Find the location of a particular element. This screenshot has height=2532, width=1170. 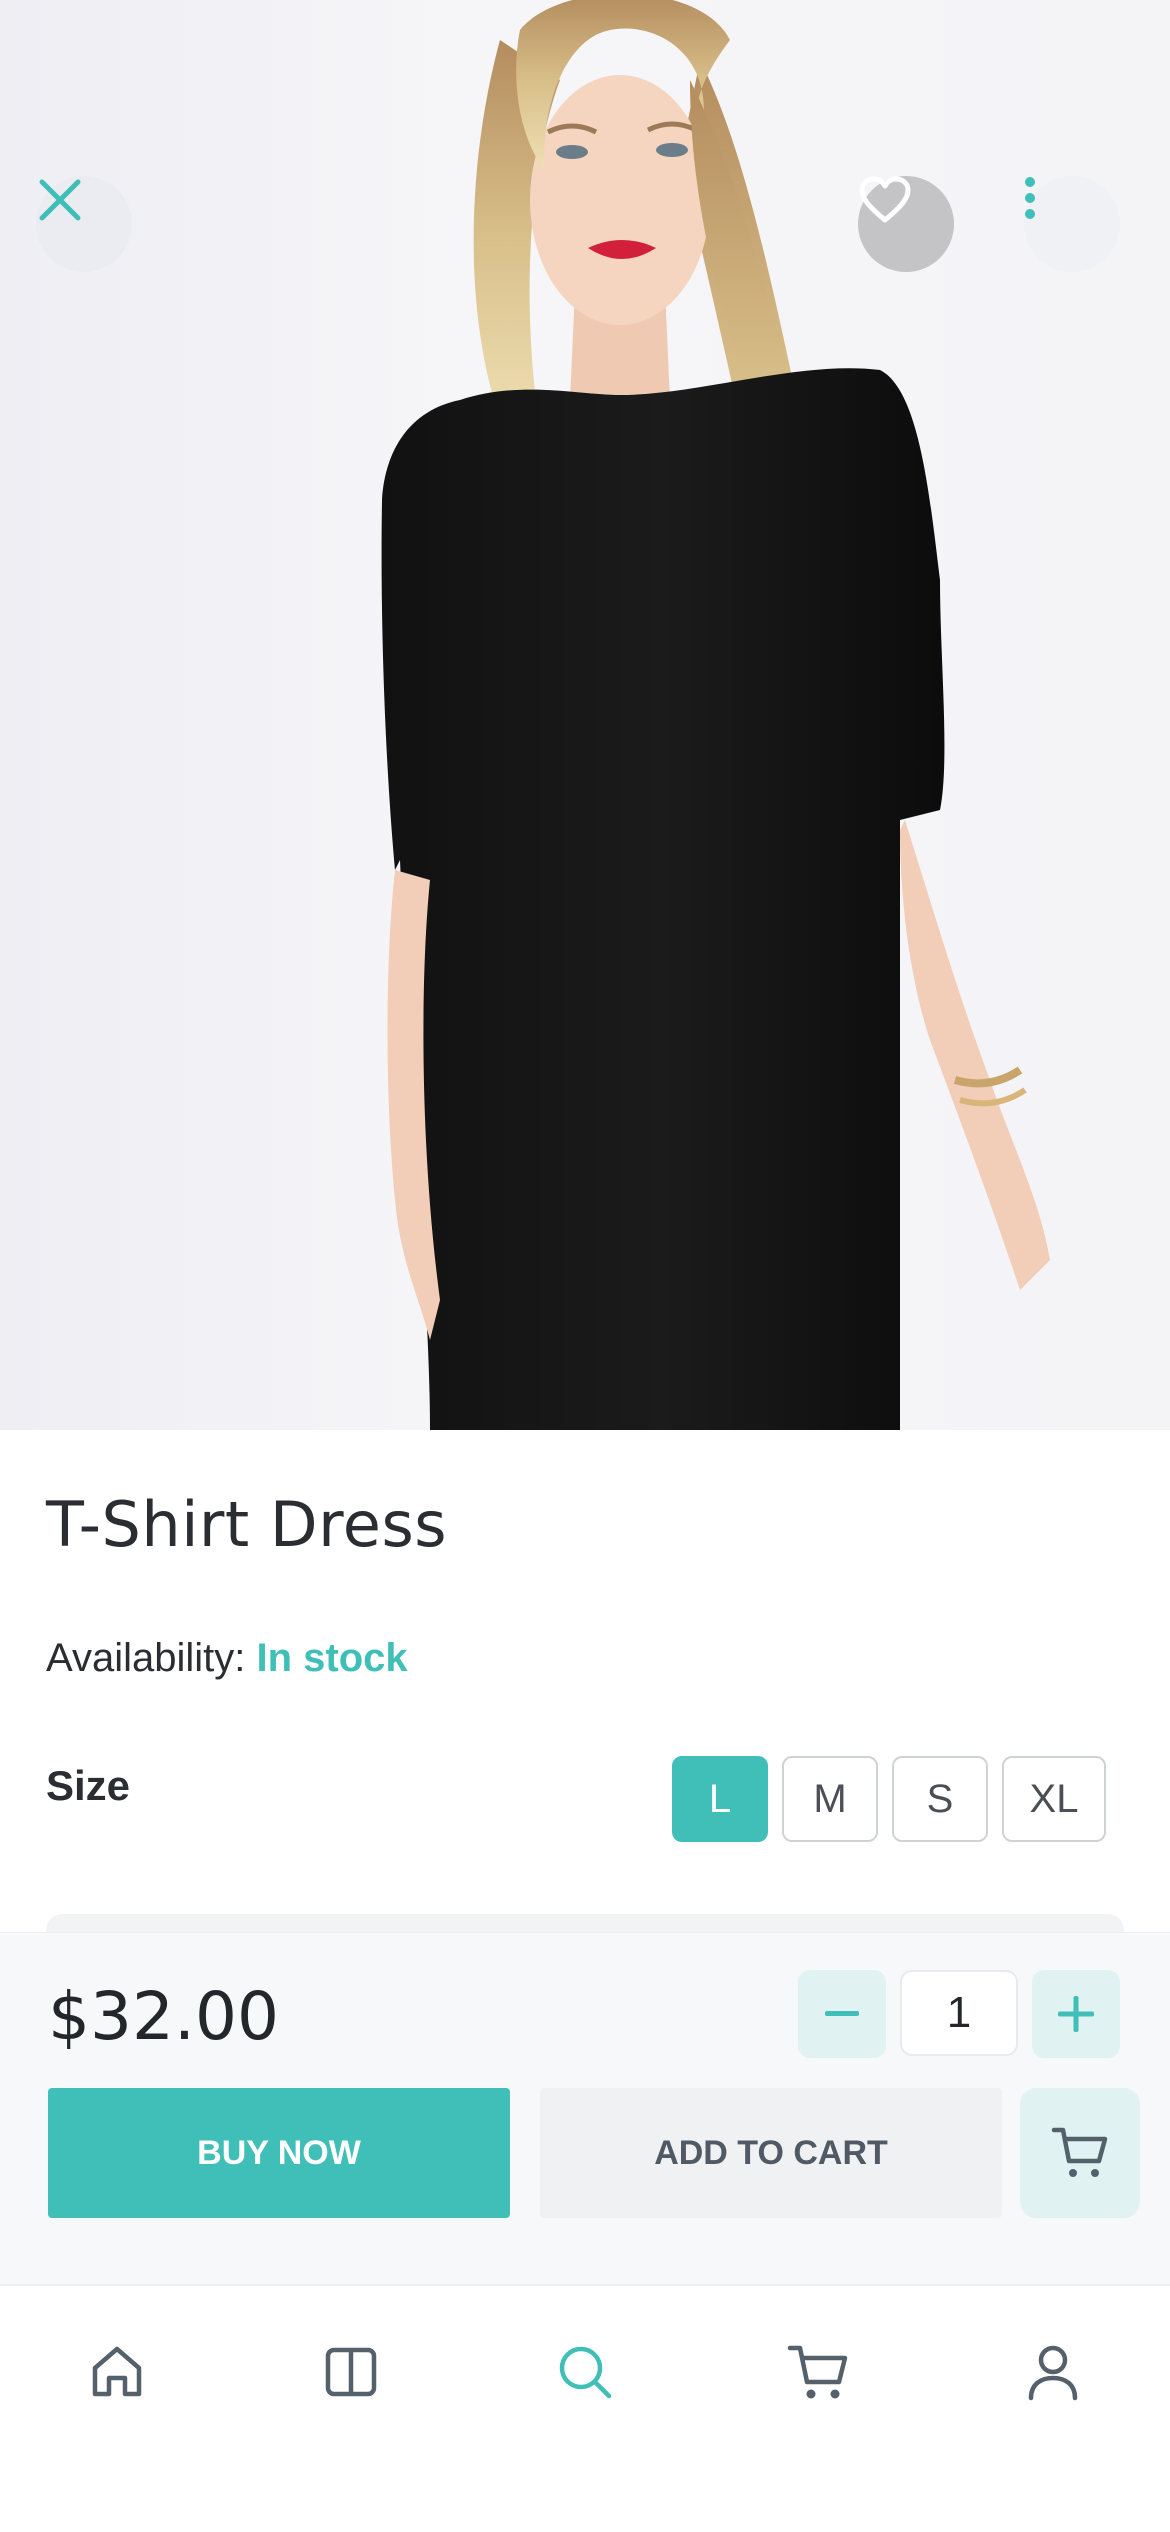

catalog-icon is located at coordinates (351, 2372).